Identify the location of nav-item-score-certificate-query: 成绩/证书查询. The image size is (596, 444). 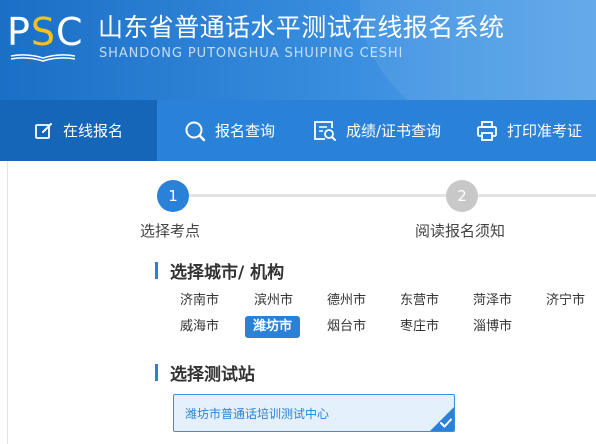
(377, 130).